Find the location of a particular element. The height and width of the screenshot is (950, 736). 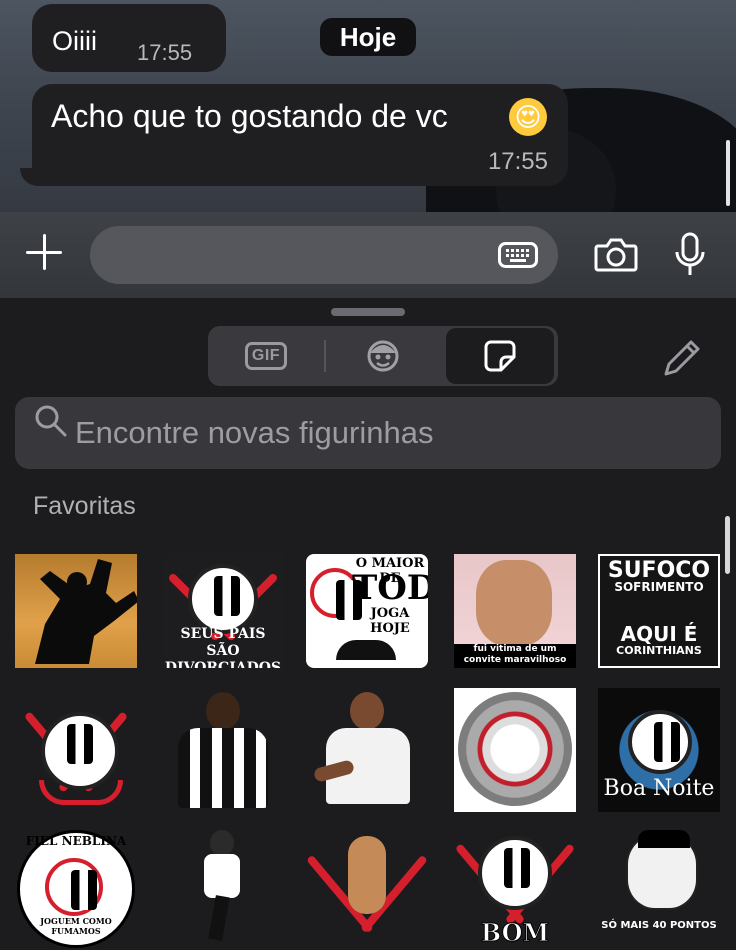

search-icon is located at coordinates (51, 421).